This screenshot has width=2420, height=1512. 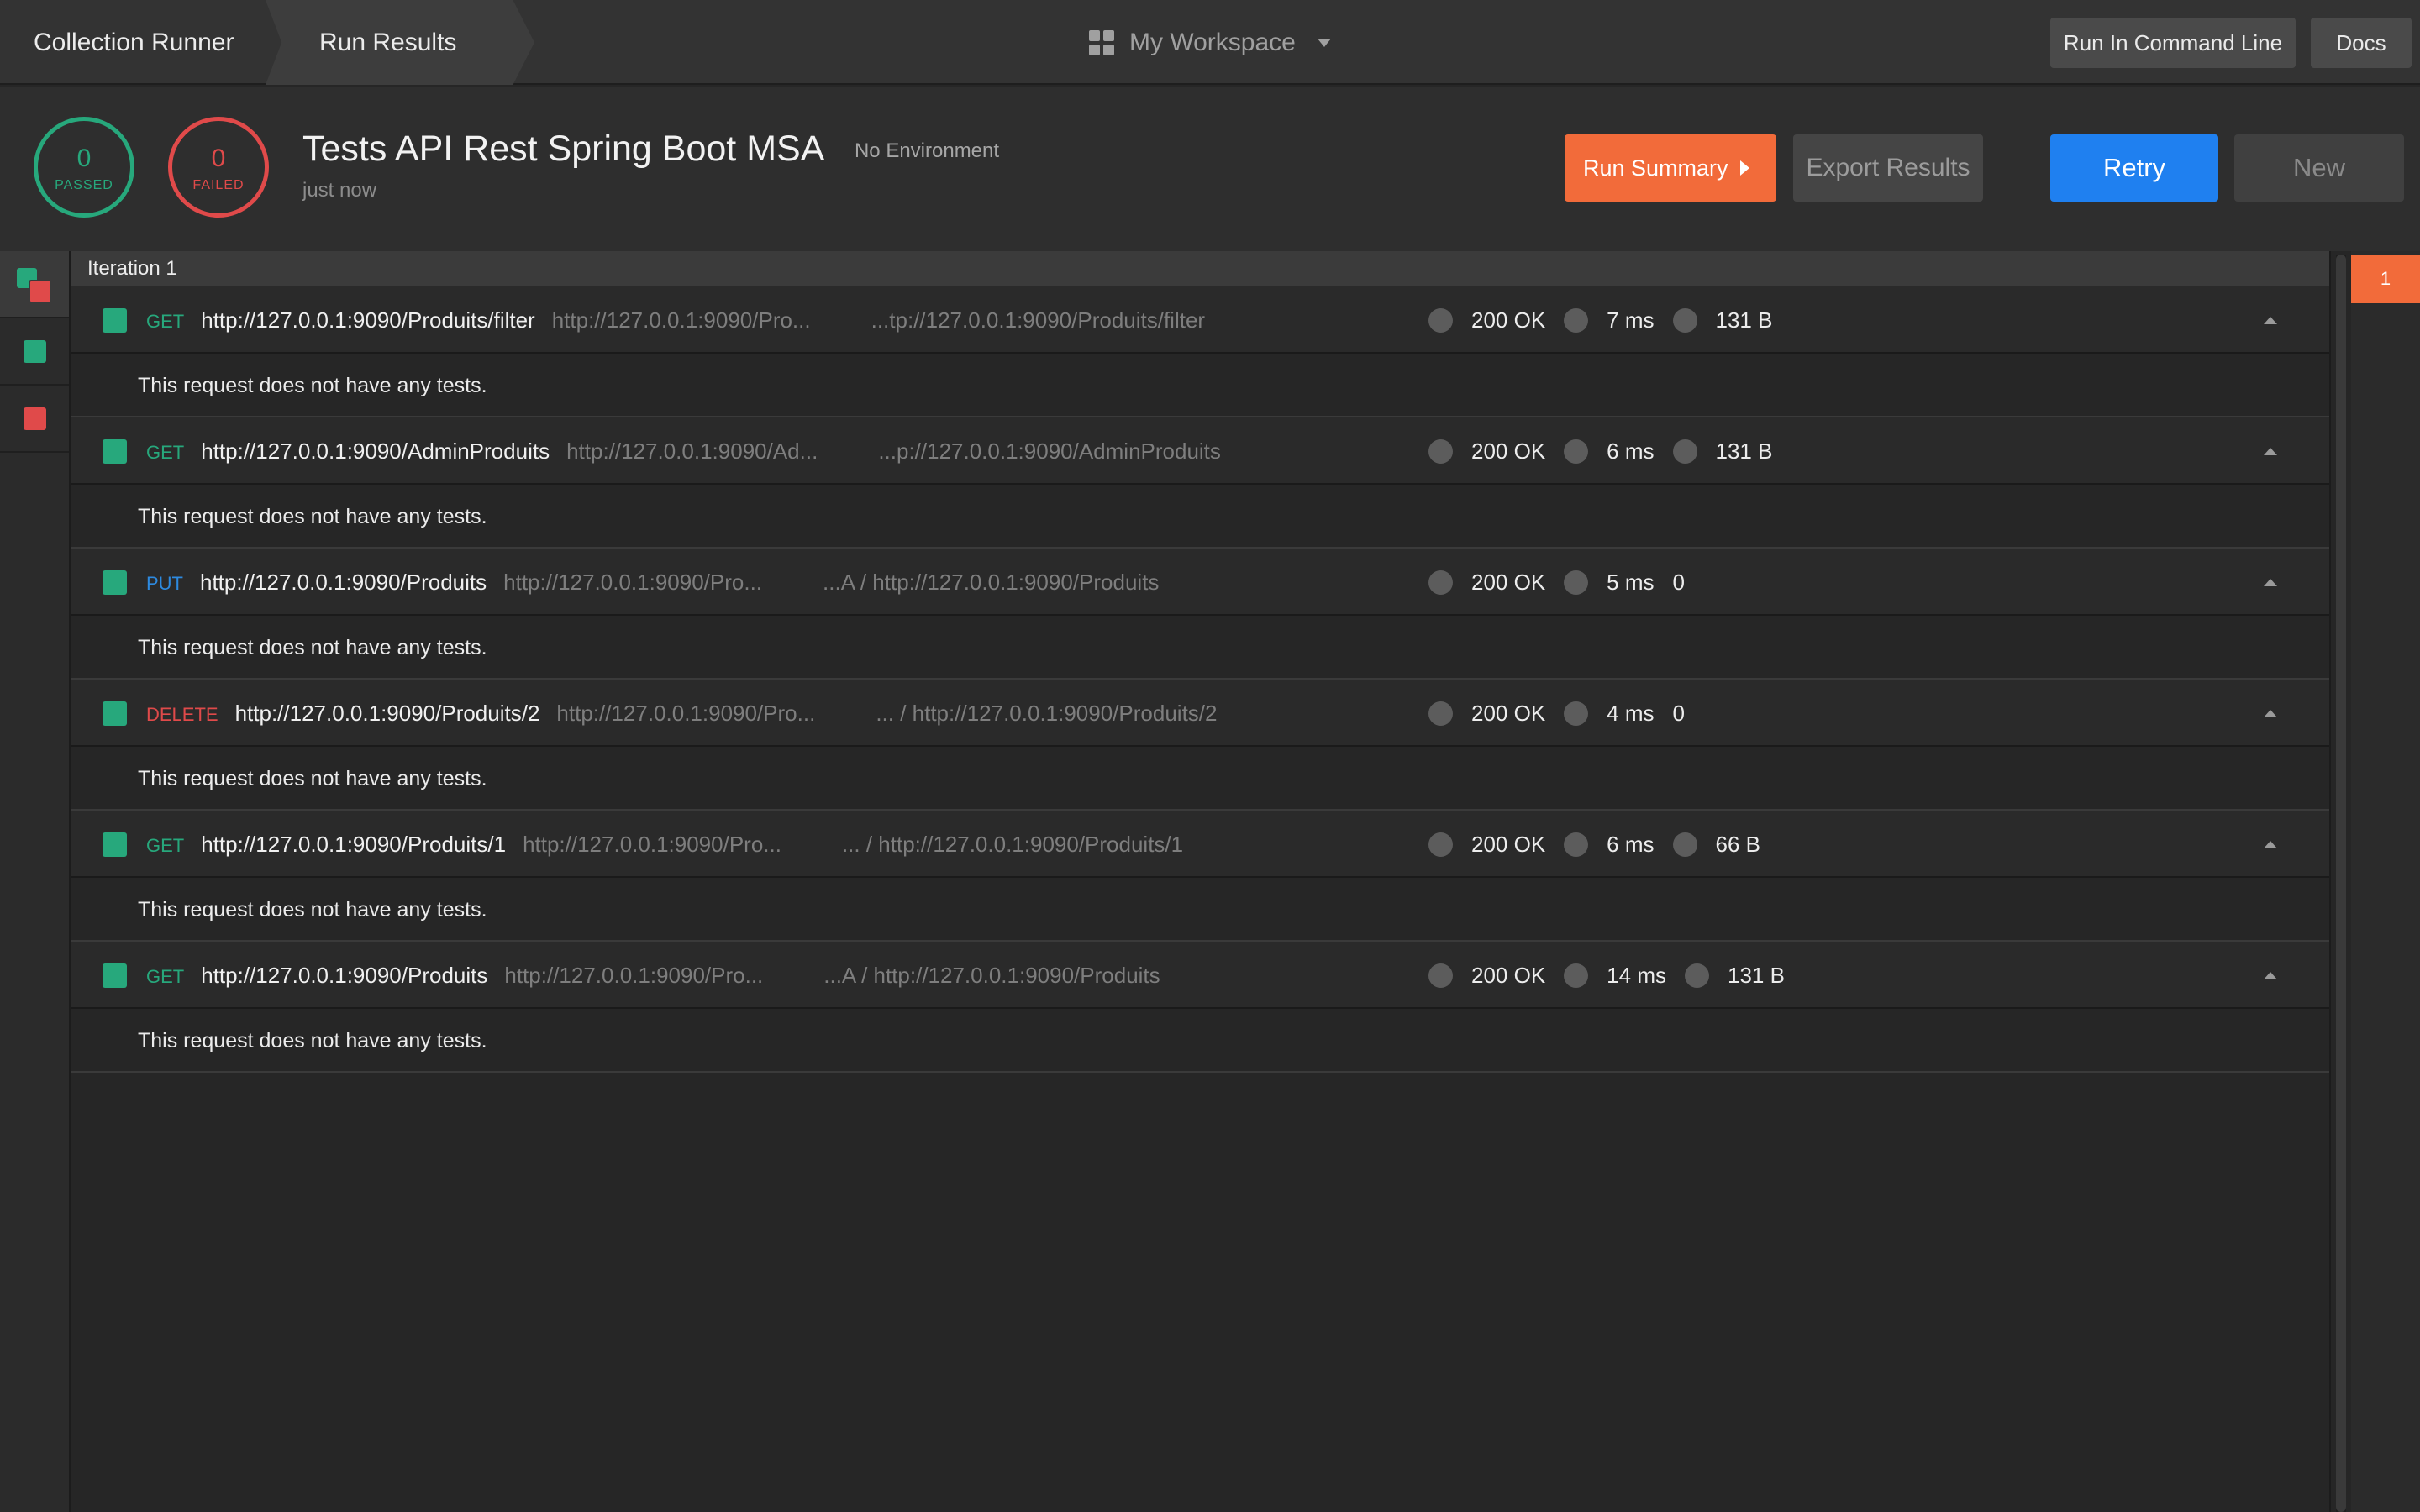 I want to click on request-url-full: ...p://127.0.0.1:9090/AdminProduits, so click(x=1049, y=451).